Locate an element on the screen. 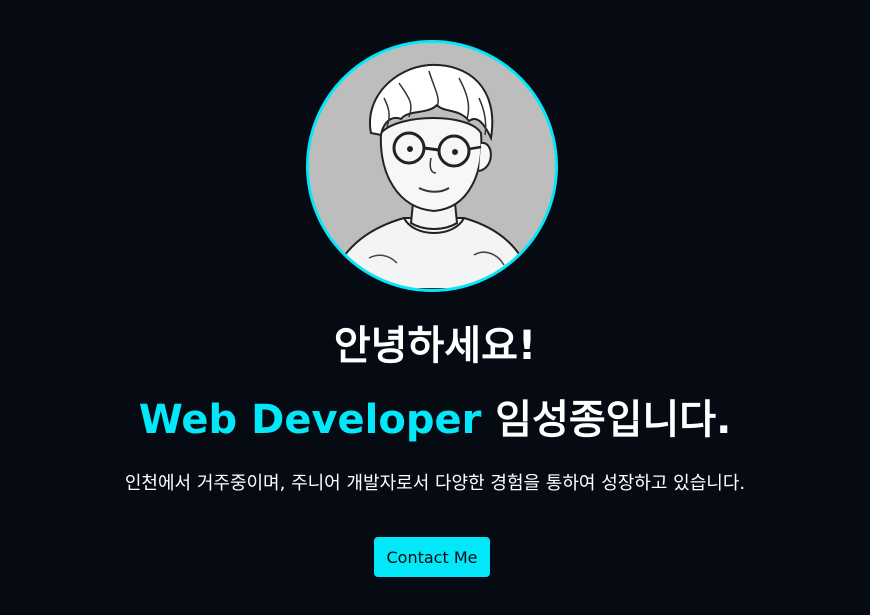 This screenshot has width=870, height=615. greeting-heading: 안녕하세요! is located at coordinates (435, 346).